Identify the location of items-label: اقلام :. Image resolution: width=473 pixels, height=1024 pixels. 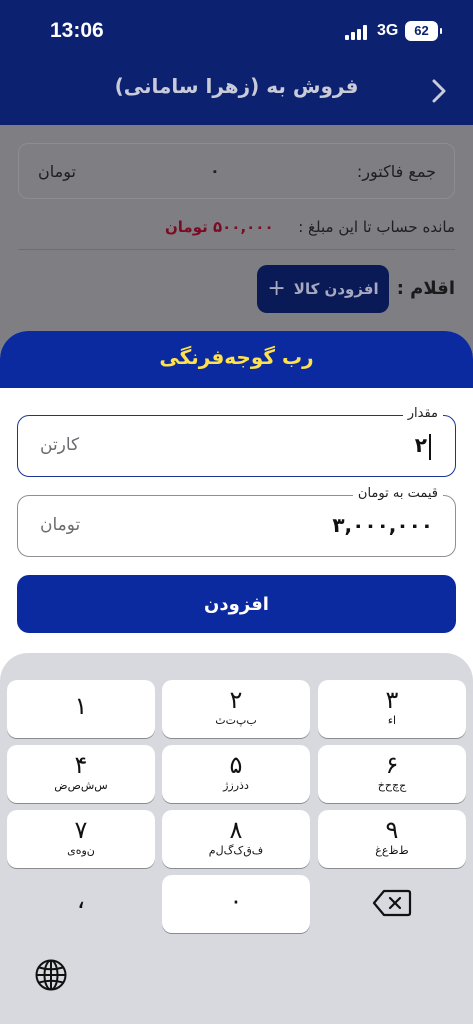
(425, 288).